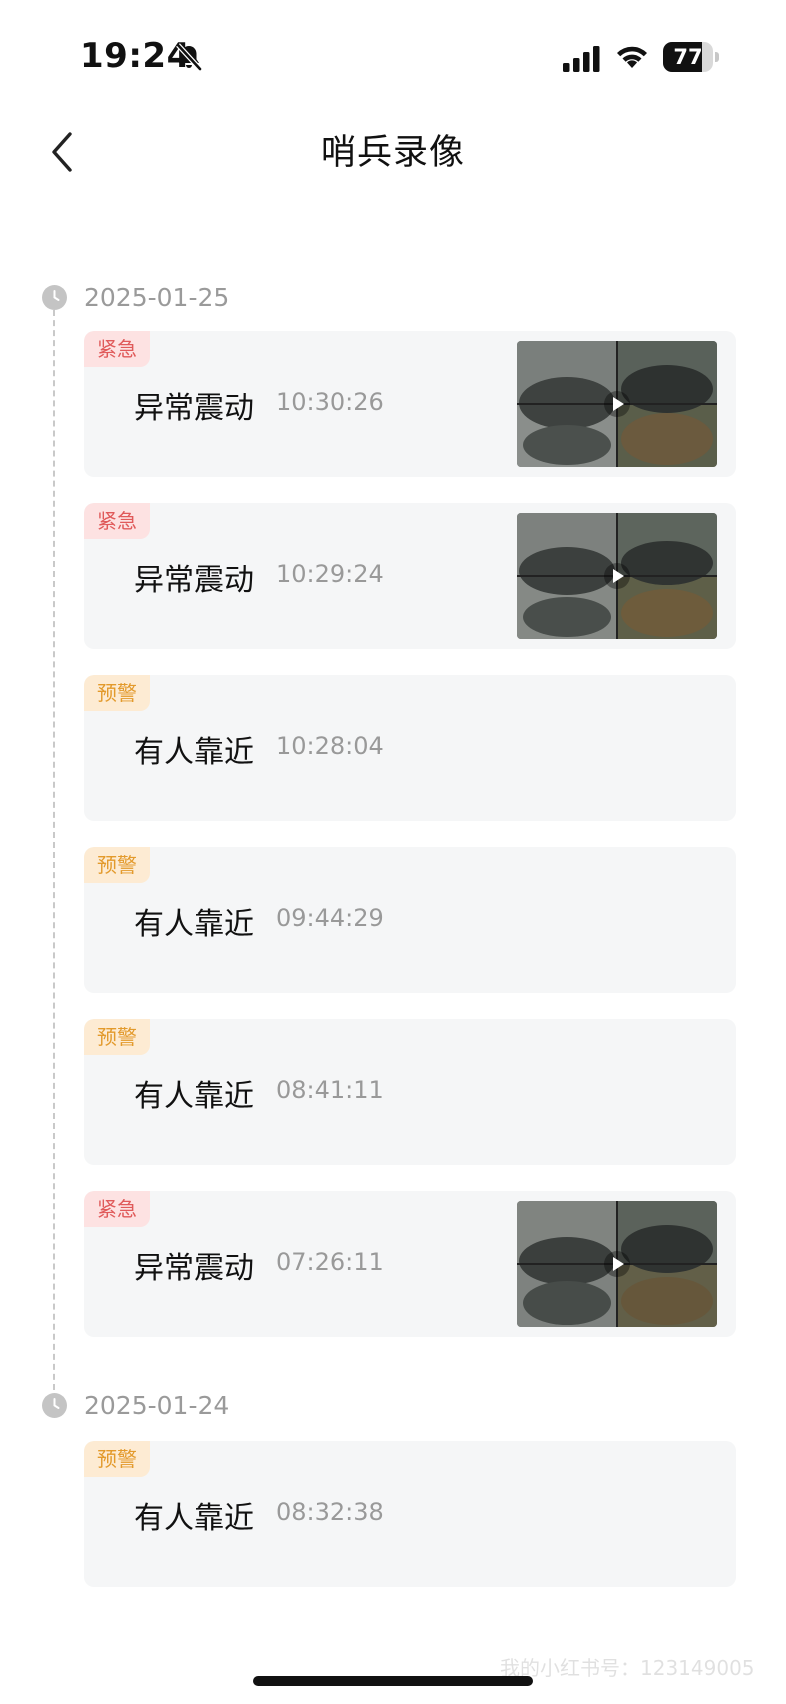 Image resolution: width=786 pixels, height=1704 pixels. What do you see at coordinates (393, 1681) in the screenshot?
I see `home-indicator` at bounding box center [393, 1681].